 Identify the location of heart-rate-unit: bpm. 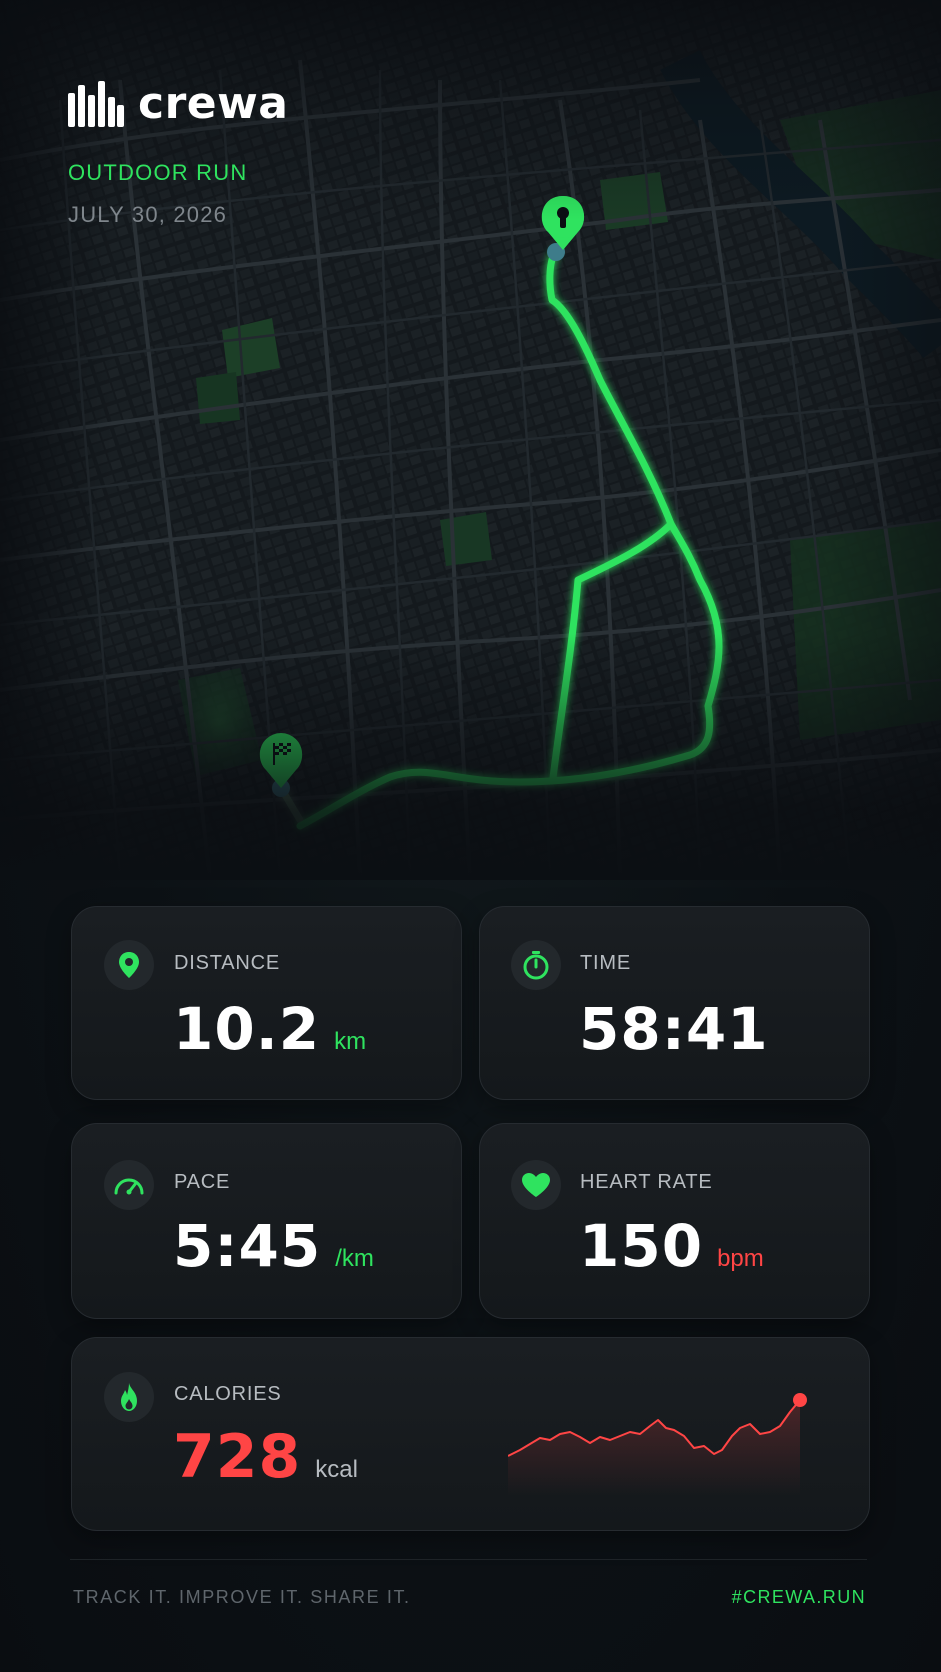
(740, 1258).